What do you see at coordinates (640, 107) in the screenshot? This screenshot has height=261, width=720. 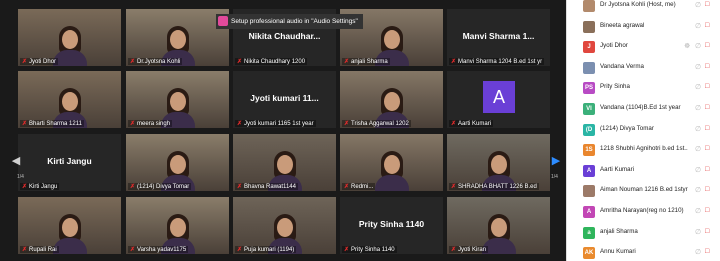 I see `participant-name: Vandana (1104)B.Ed 1st year` at bounding box center [640, 107].